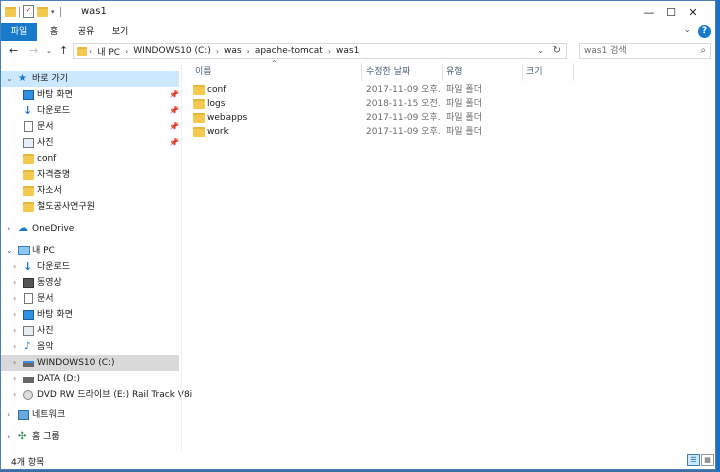 The height and width of the screenshot is (472, 720). What do you see at coordinates (90, 229) in the screenshot?
I see `nav-onedrive: › ☁ OneDrive` at bounding box center [90, 229].